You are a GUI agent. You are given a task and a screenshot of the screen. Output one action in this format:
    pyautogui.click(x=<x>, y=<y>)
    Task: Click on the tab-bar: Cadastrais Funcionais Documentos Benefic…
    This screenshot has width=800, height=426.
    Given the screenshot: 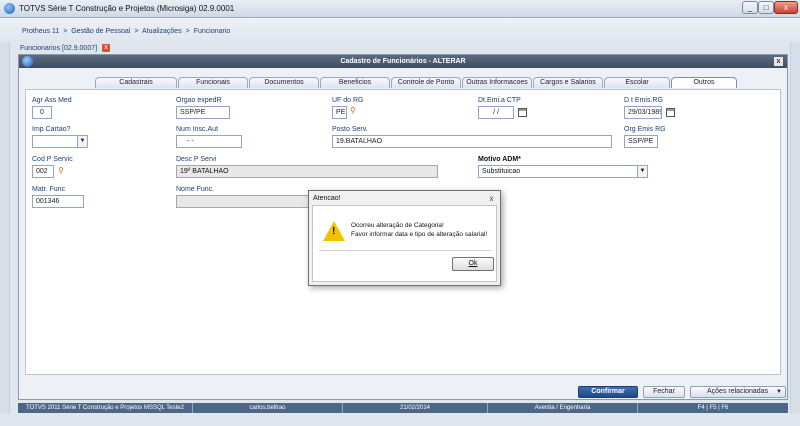 What is the action you would take?
    pyautogui.click(x=416, y=82)
    